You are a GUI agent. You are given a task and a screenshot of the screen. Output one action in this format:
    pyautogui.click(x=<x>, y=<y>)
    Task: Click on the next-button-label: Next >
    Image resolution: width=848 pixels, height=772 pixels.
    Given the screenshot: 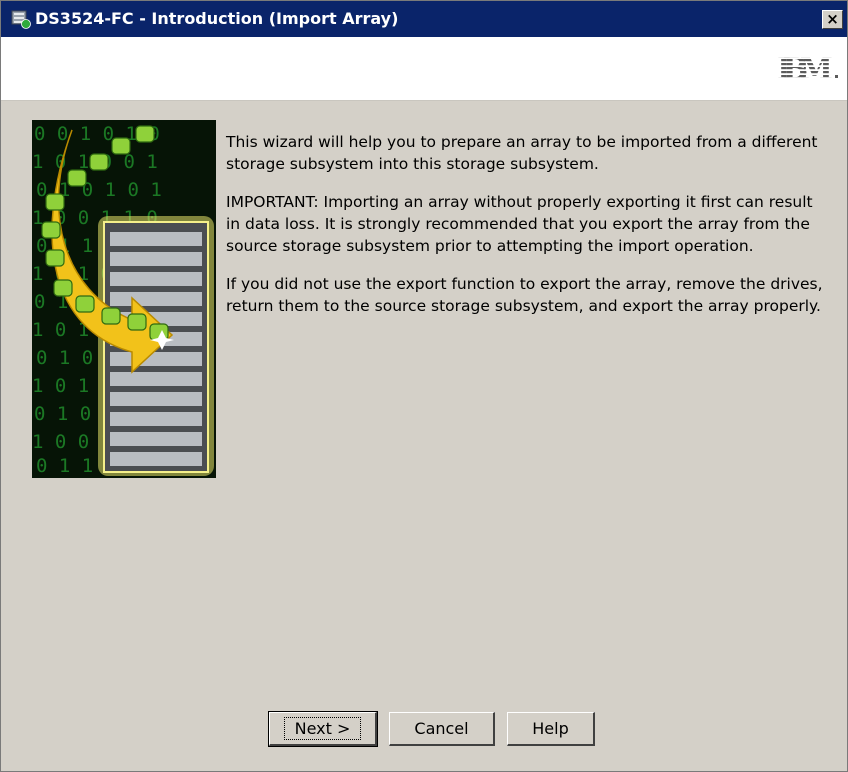 What is the action you would take?
    pyautogui.click(x=322, y=728)
    